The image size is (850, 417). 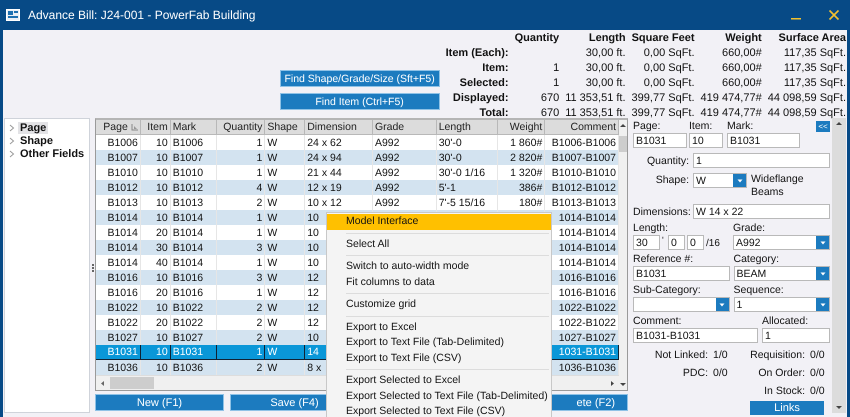 I want to click on stat-label: PDC:, so click(x=695, y=373).